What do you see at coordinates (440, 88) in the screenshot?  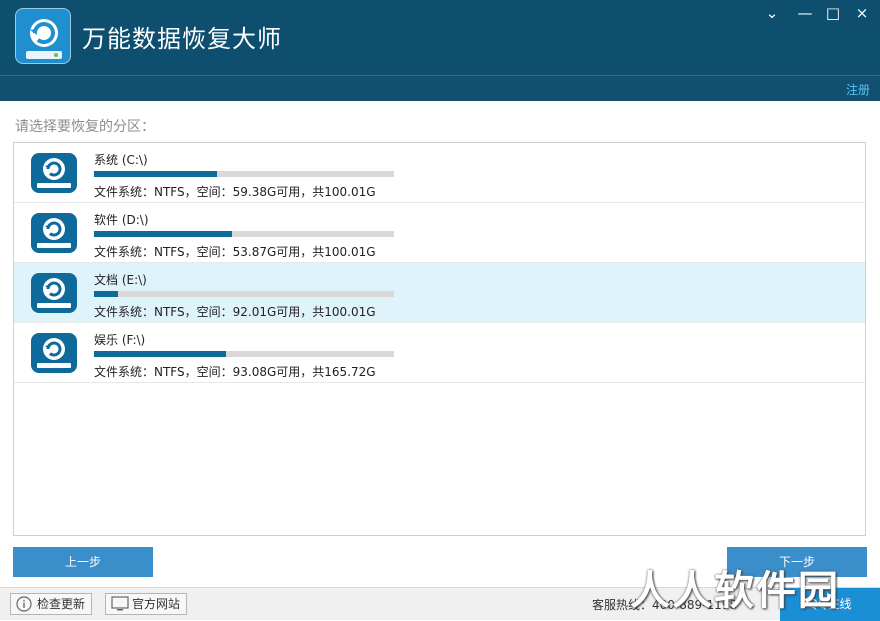 I see `sub-bar: 注册` at bounding box center [440, 88].